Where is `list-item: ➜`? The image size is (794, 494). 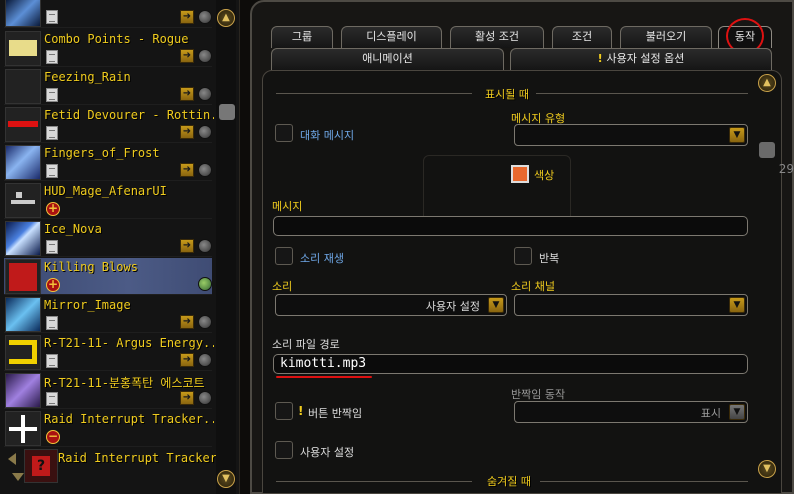
list-item: ➜ is located at coordinates (108, 14).